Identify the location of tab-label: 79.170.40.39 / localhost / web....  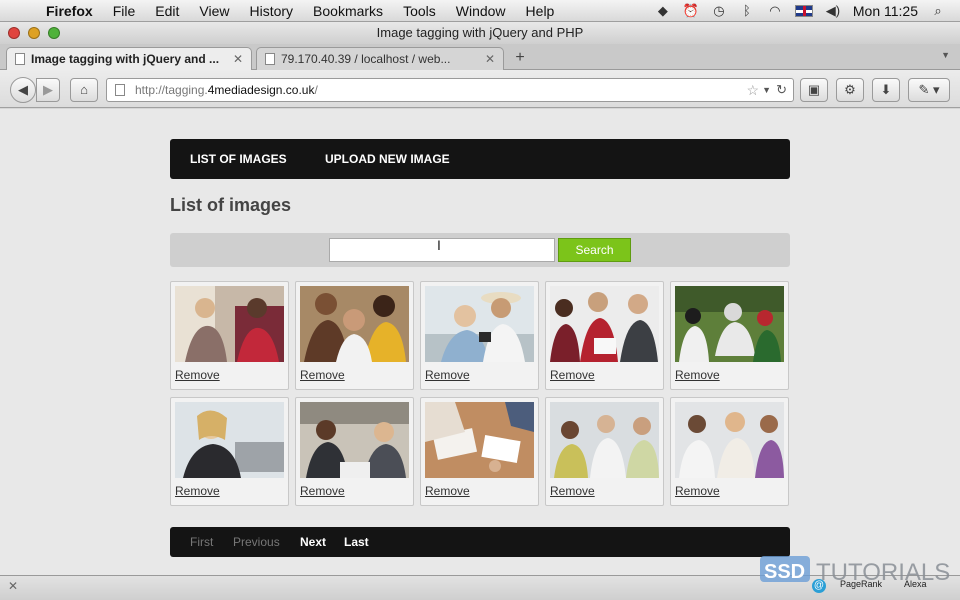
(366, 59).